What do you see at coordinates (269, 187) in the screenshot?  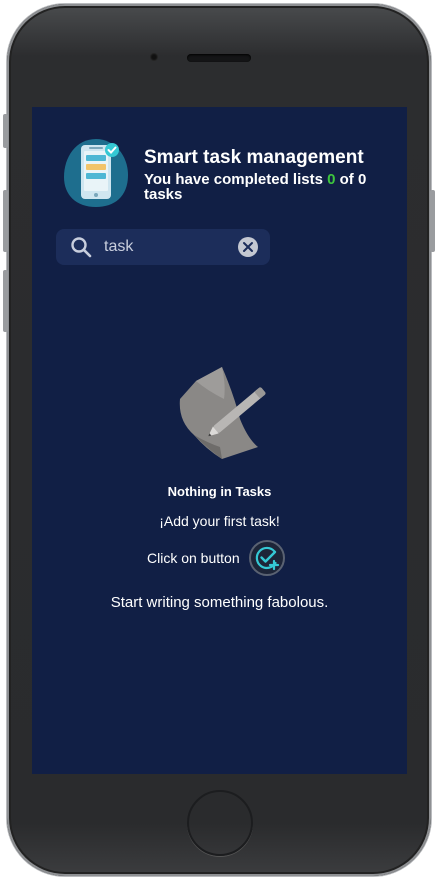 I see `completion-summary: You have completed lists 0 of 0 tasks` at bounding box center [269, 187].